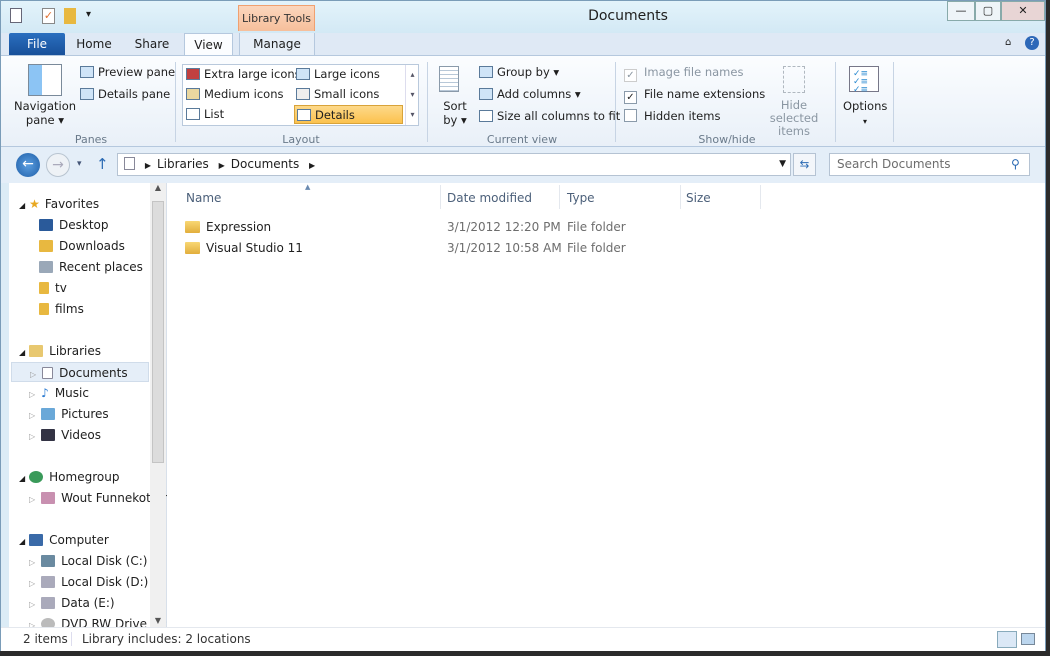  I want to click on details-view-button, so click(1007, 639).